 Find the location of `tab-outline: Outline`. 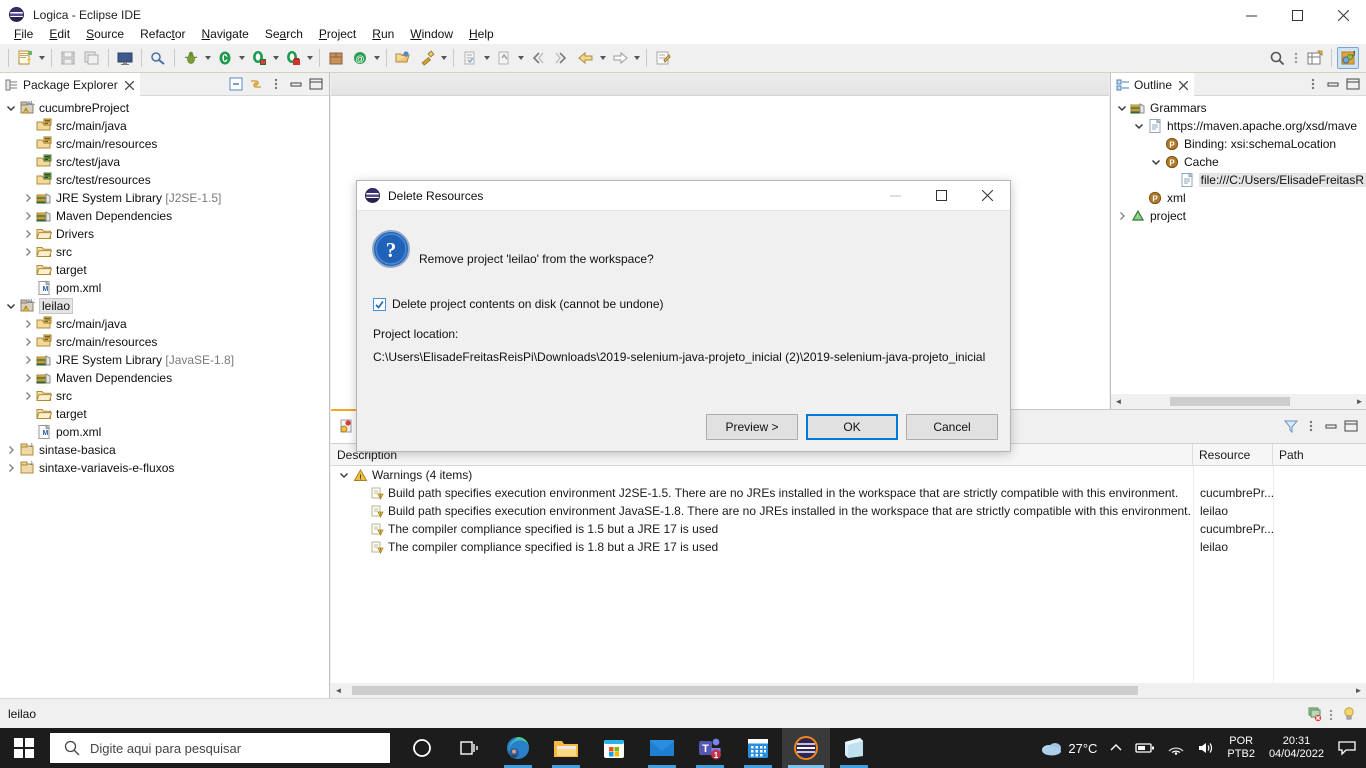

tab-outline: Outline is located at coordinates (1153, 84).